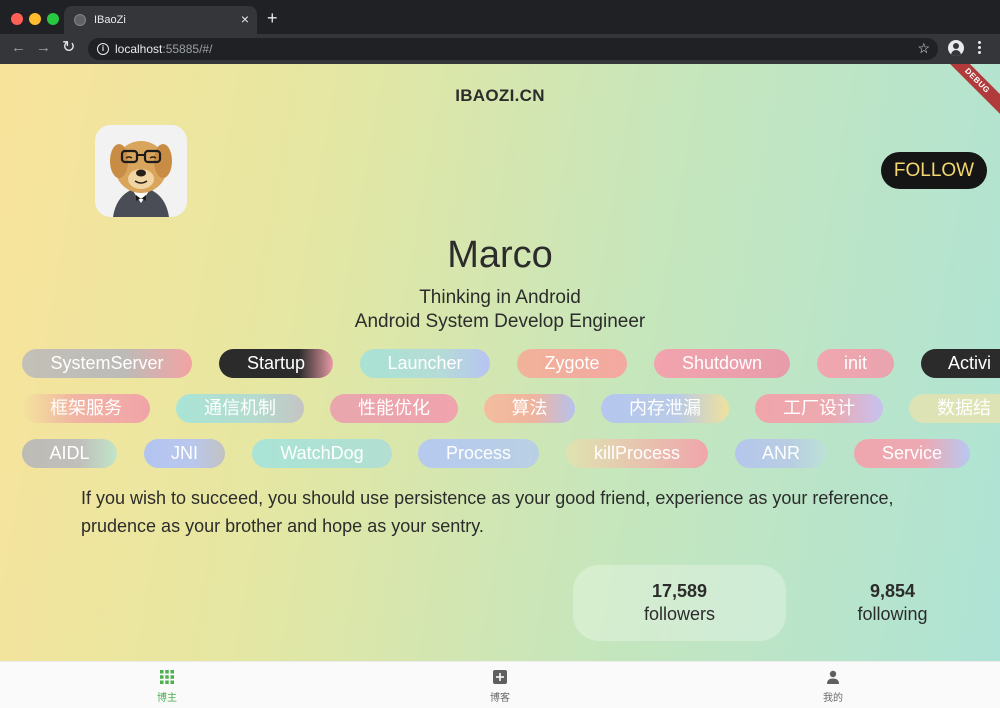 The image size is (1000, 708). Describe the element at coordinates (500, 297) in the screenshot. I see `profile-bio-line-1: Thinking in Android` at that location.